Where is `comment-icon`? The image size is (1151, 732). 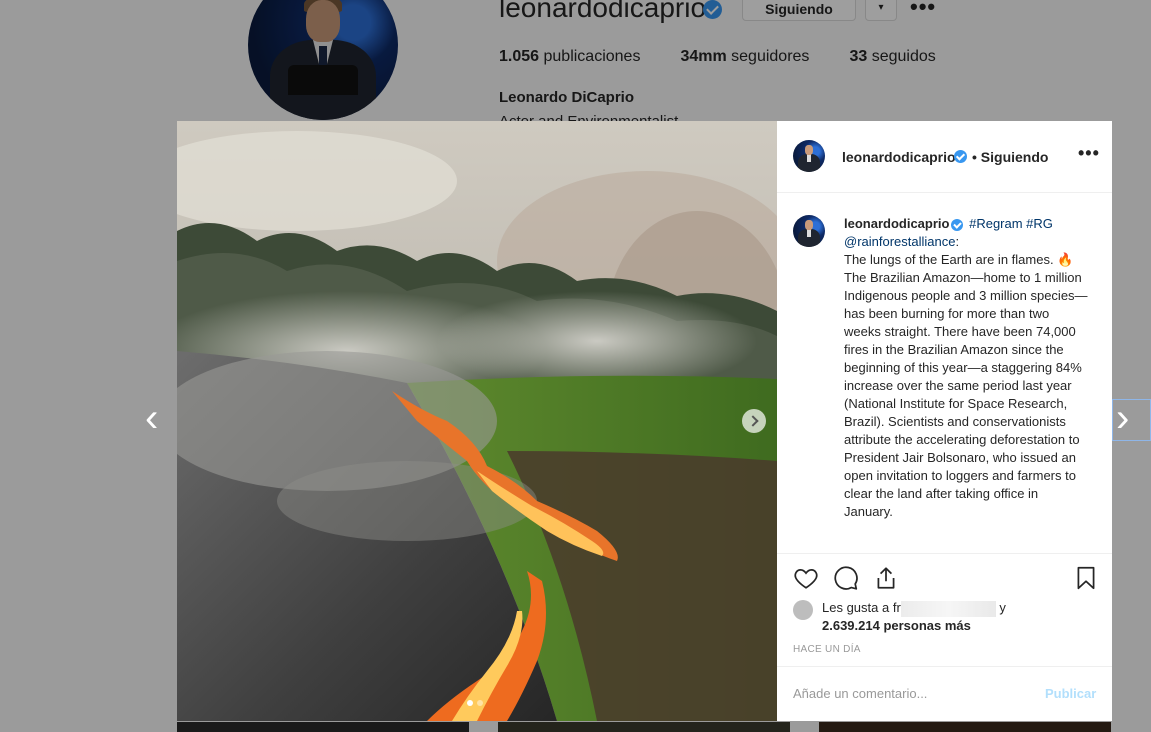 comment-icon is located at coordinates (846, 578).